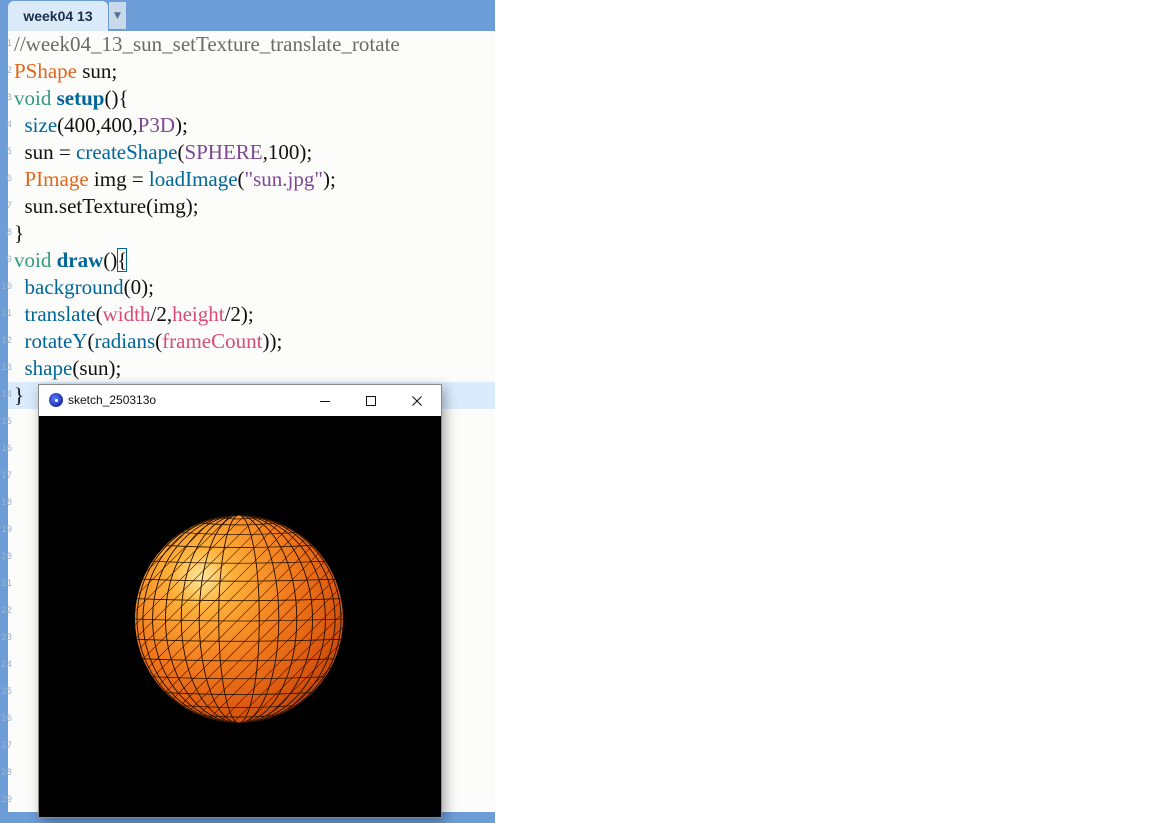 The height and width of the screenshot is (823, 1152). I want to click on tab-week04-13: week04 13, so click(58, 16).